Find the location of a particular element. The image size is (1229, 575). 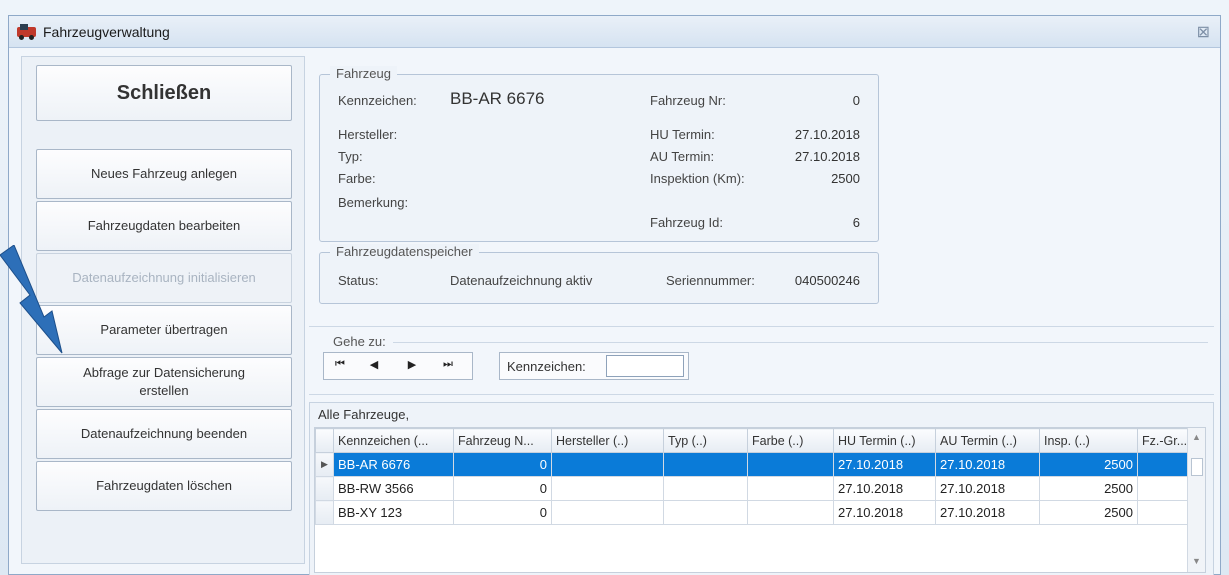

table-row: BB-RW 3566 0 27.10.2018 27.10.2018 2500 is located at coordinates (760, 488).